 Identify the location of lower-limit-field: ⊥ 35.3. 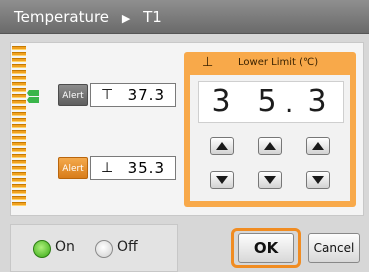
(133, 168).